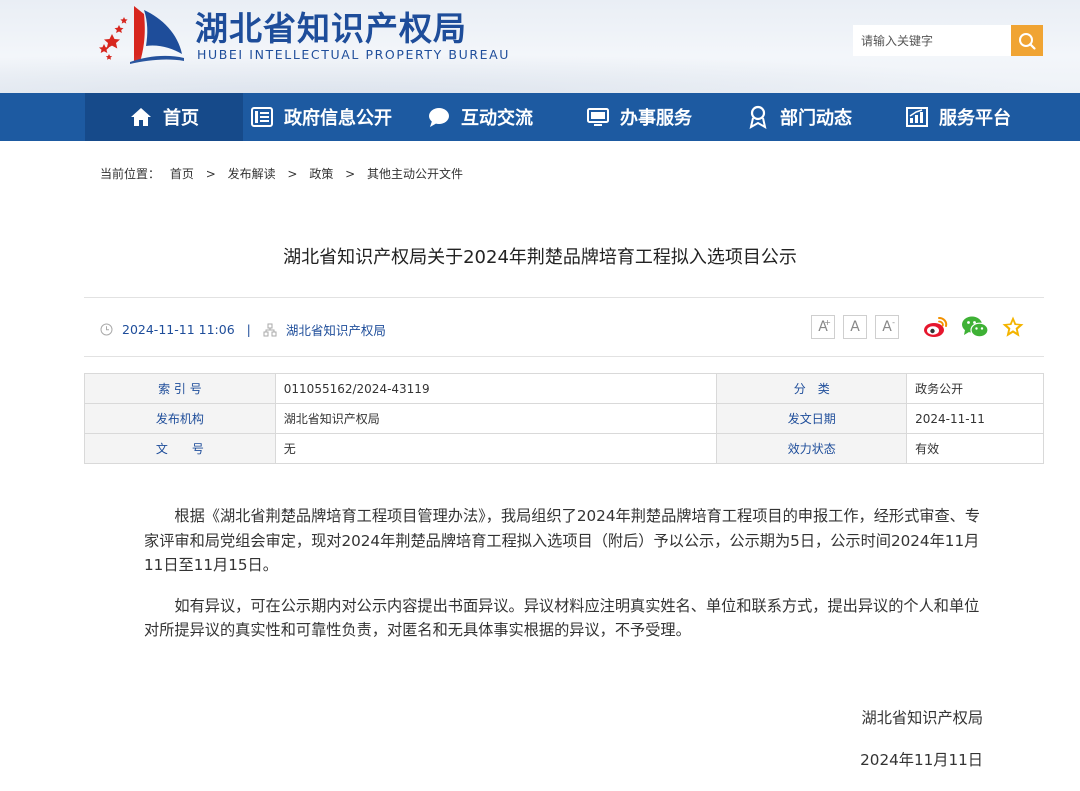  Describe the element at coordinates (106, 329) in the screenshot. I see `clock-icon` at that location.